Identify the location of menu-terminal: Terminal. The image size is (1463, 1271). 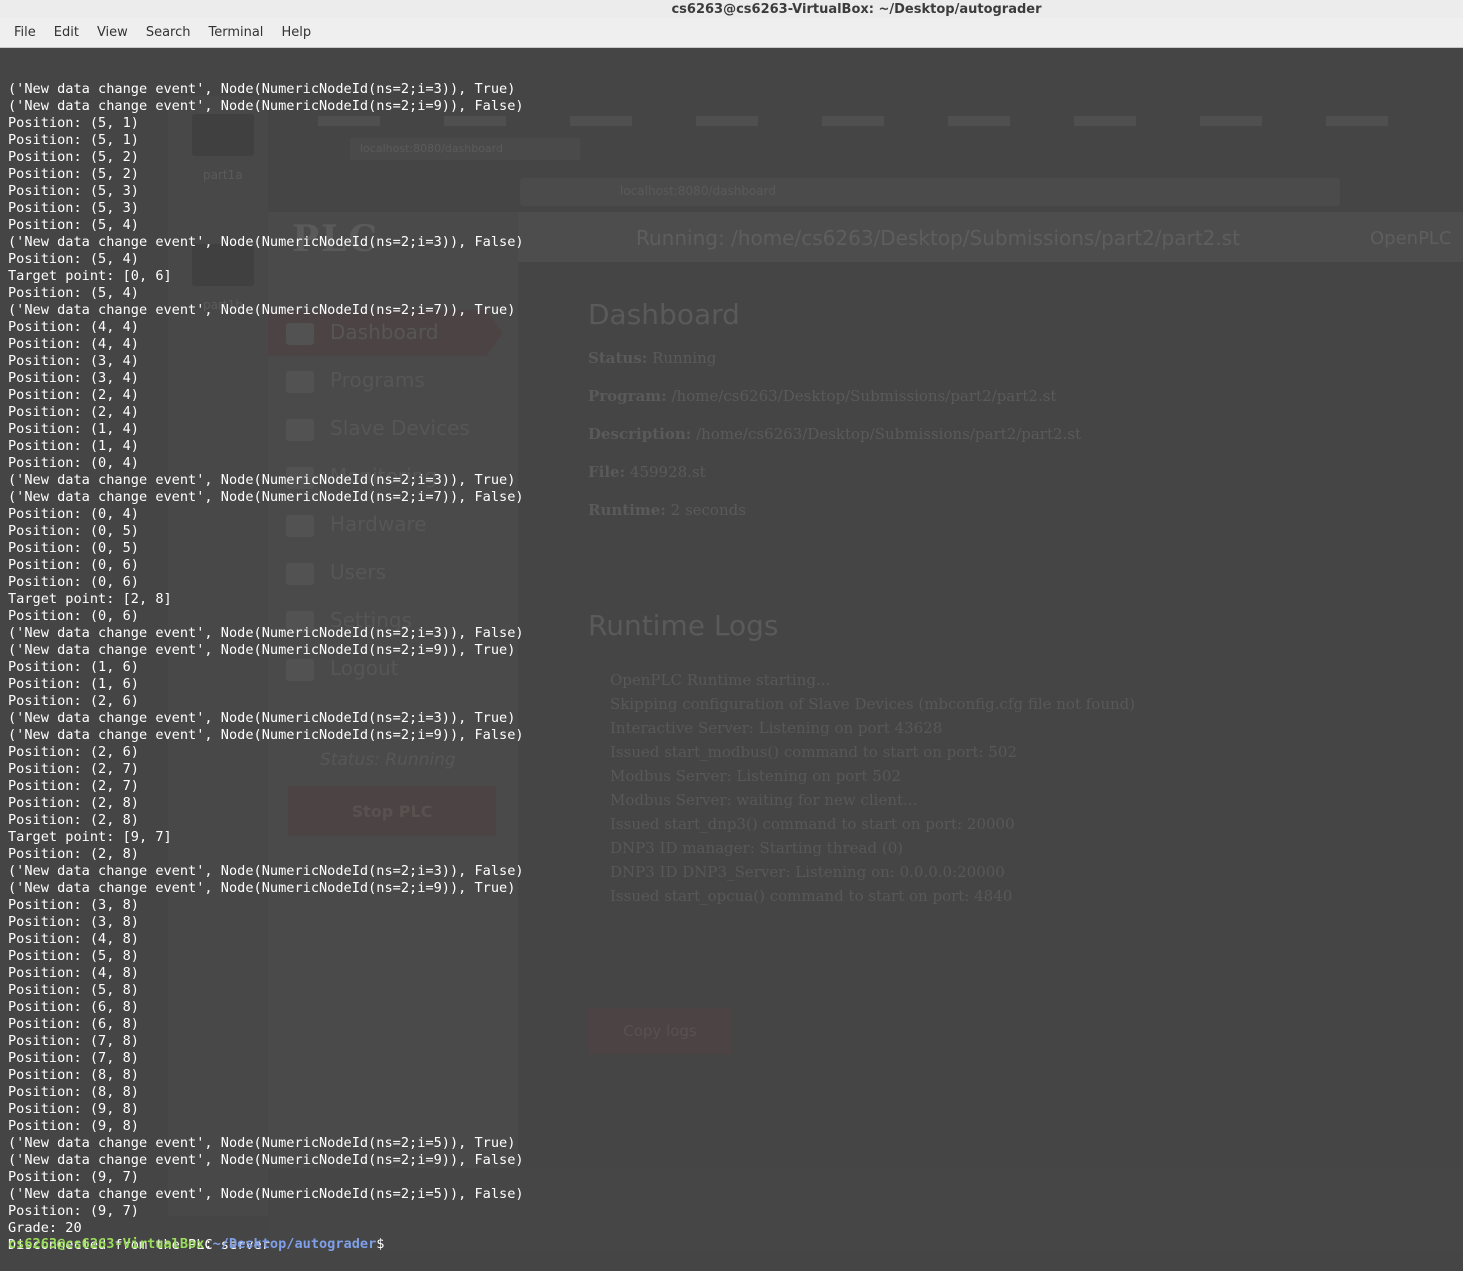
(235, 32).